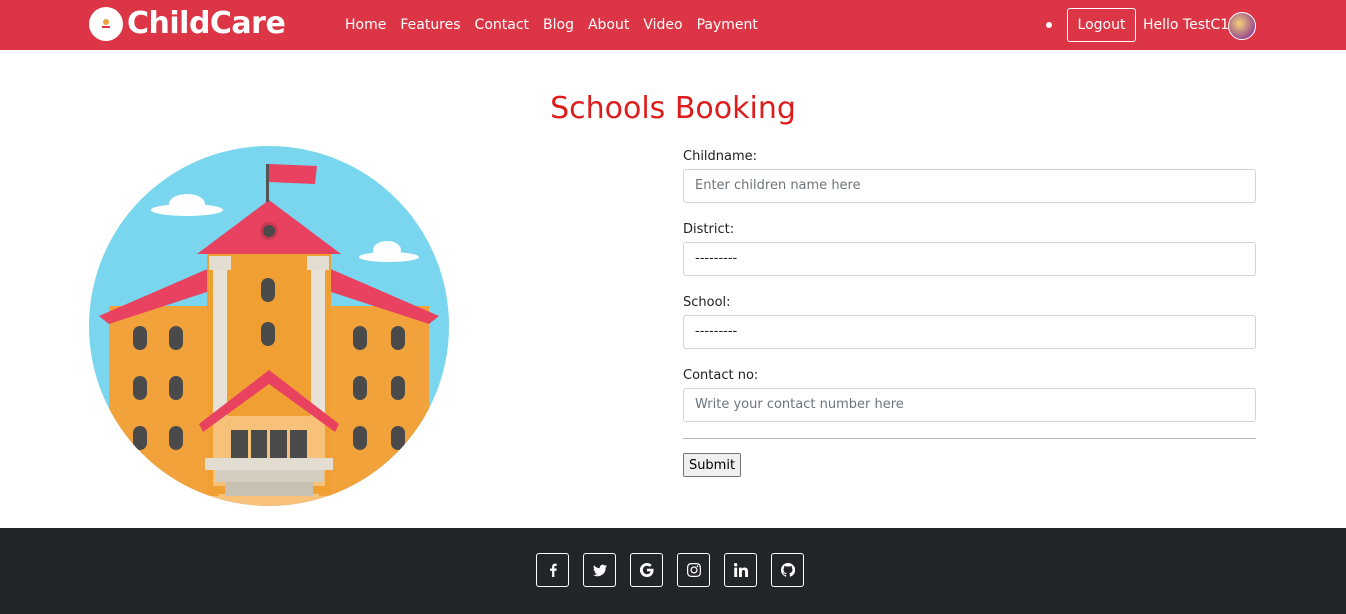 Image resolution: width=1346 pixels, height=614 pixels. I want to click on google-icon, so click(646, 570).